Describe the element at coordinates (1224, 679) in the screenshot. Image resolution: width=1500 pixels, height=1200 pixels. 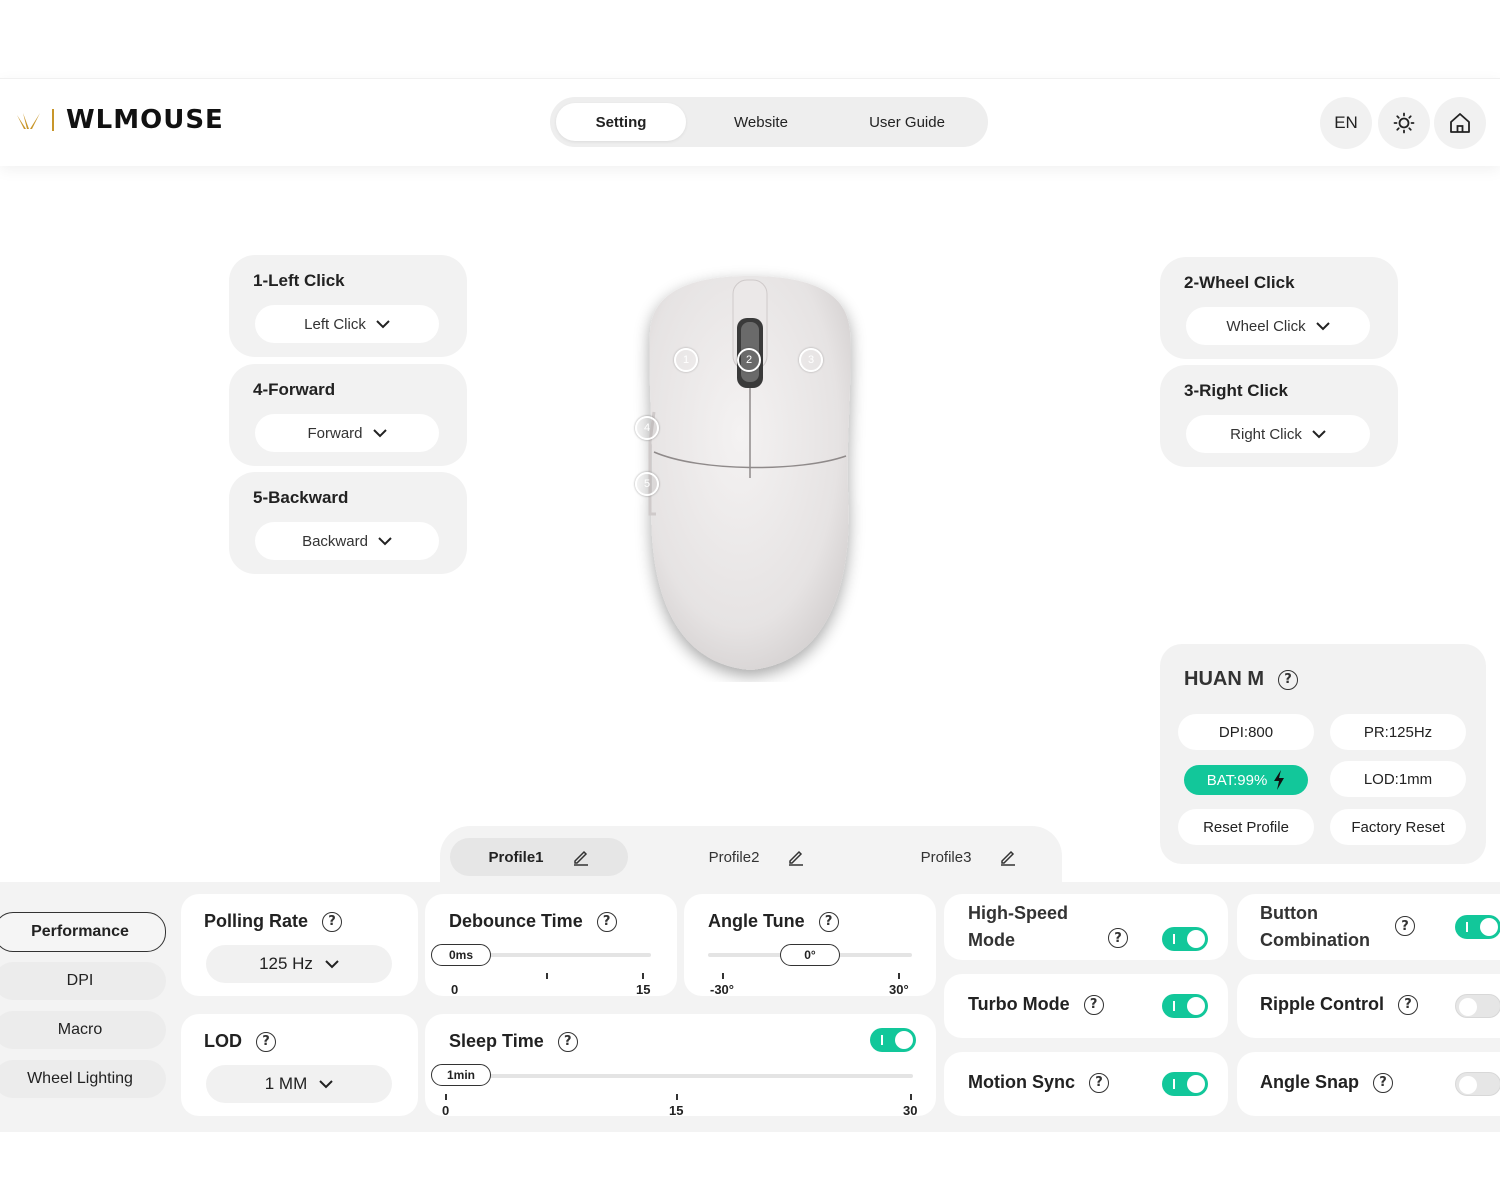
I see `device-name: HUAN M` at that location.